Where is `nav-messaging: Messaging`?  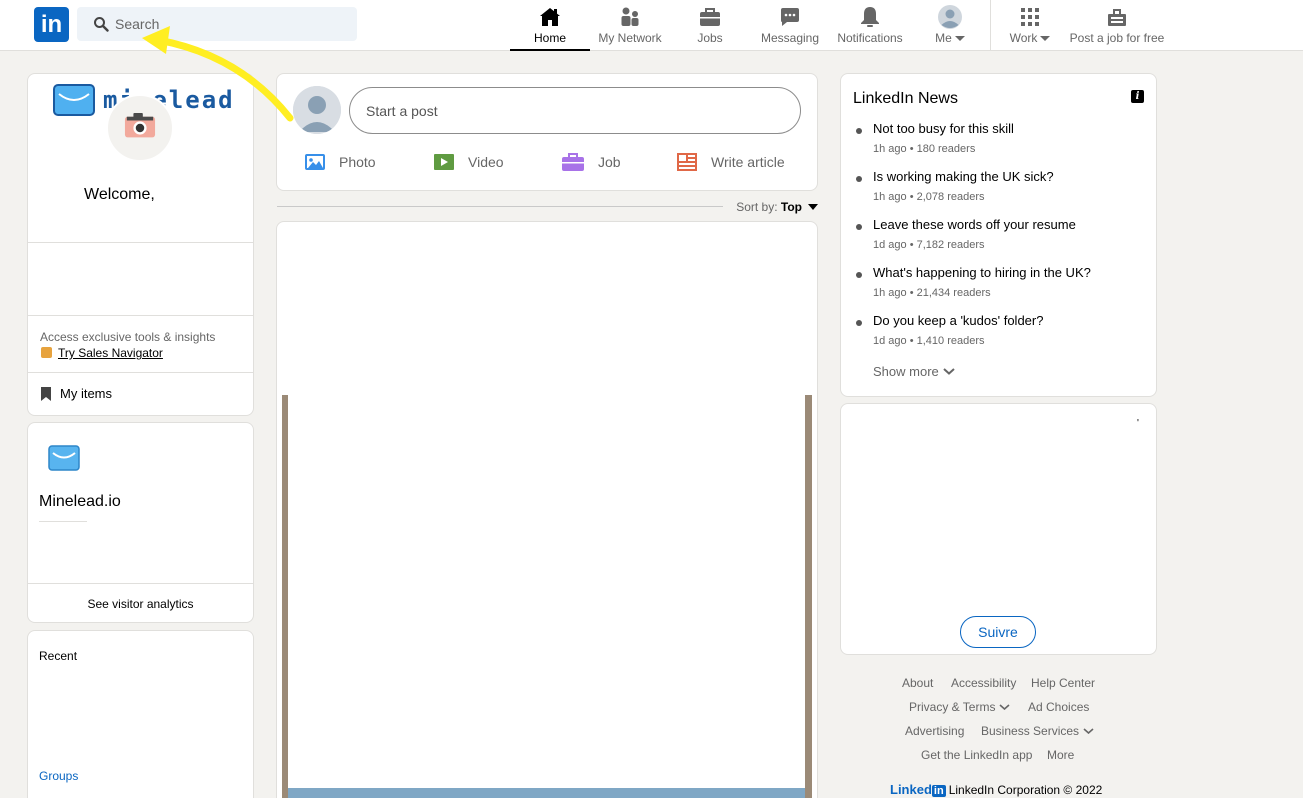
nav-messaging: Messaging is located at coordinates (790, 25).